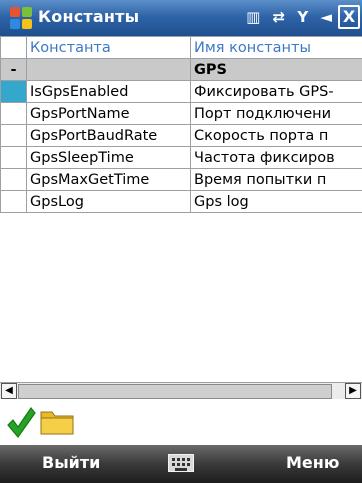 The height and width of the screenshot is (483, 362). I want to click on column-header-name: Имя константы, so click(276, 47).